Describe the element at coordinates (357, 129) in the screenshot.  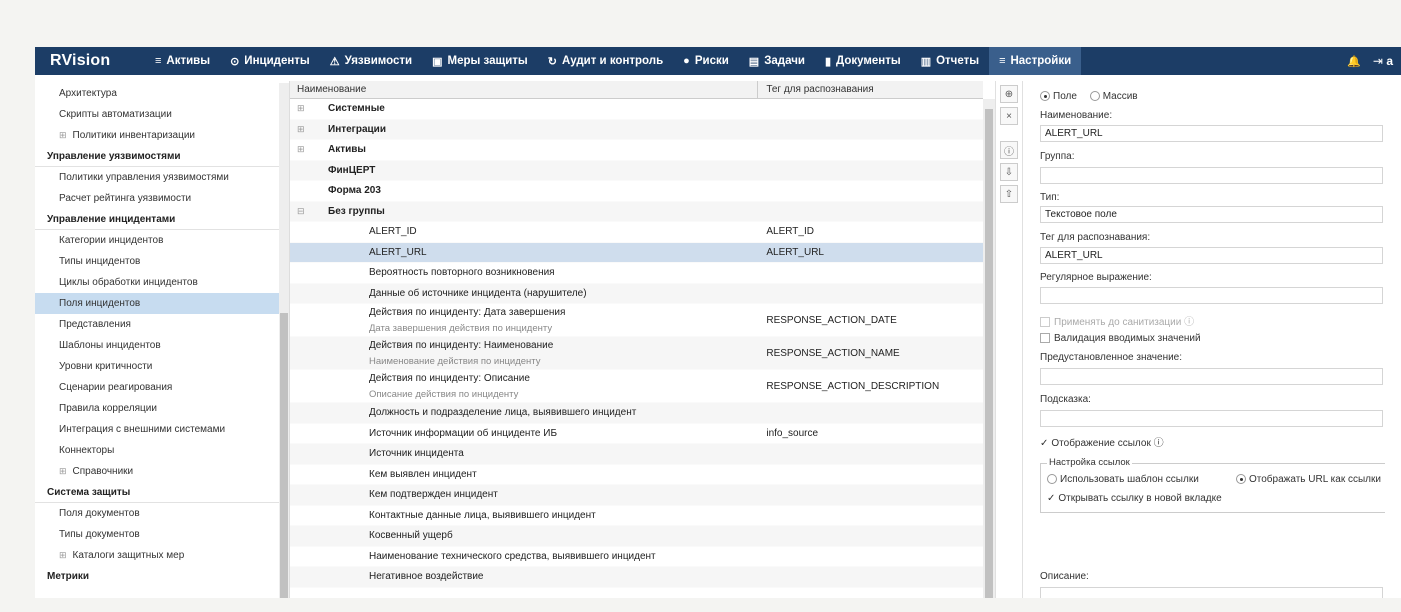
I see `group-name: Интеграции` at that location.